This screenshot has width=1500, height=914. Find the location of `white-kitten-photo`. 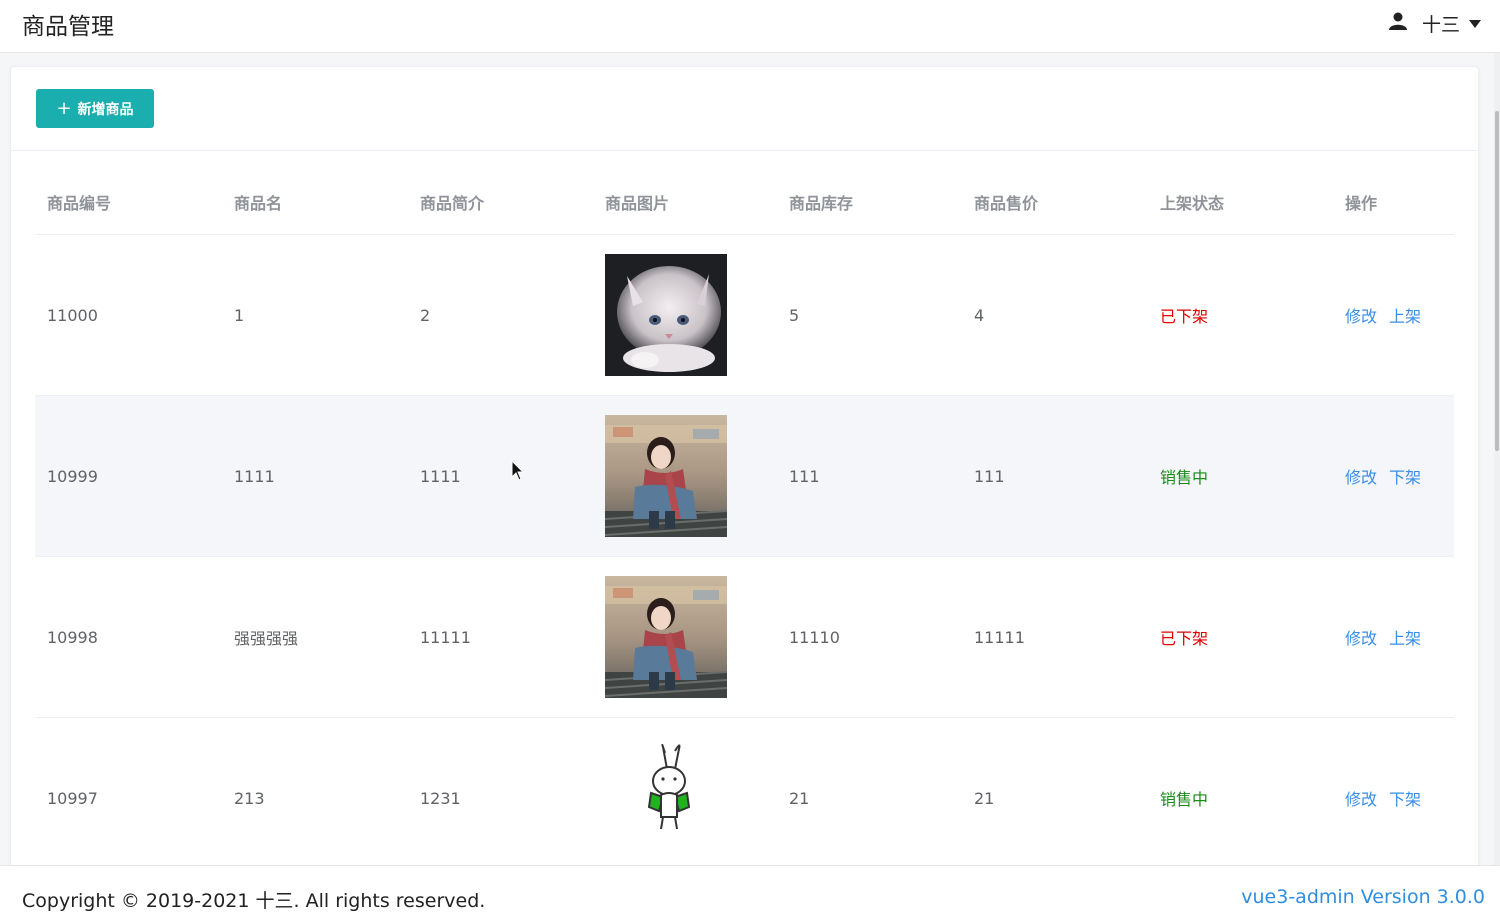

white-kitten-photo is located at coordinates (666, 315).